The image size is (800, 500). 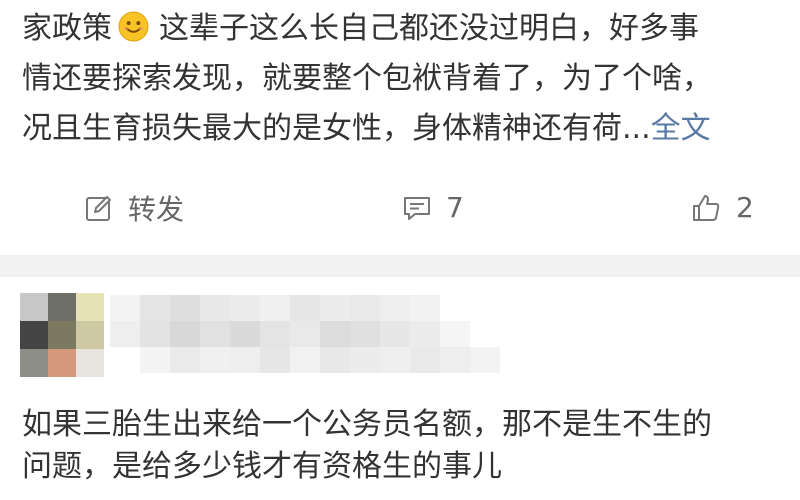 I want to click on like-button: 2, so click(x=722, y=207).